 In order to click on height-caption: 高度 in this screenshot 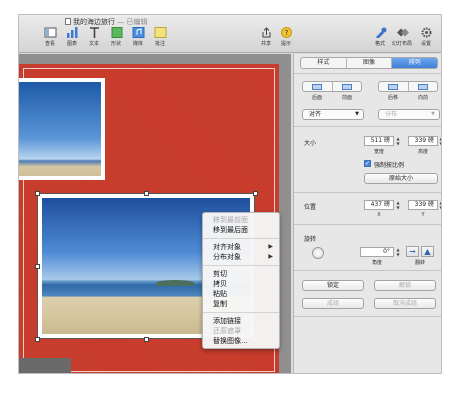, I will do `click(422, 152)`.